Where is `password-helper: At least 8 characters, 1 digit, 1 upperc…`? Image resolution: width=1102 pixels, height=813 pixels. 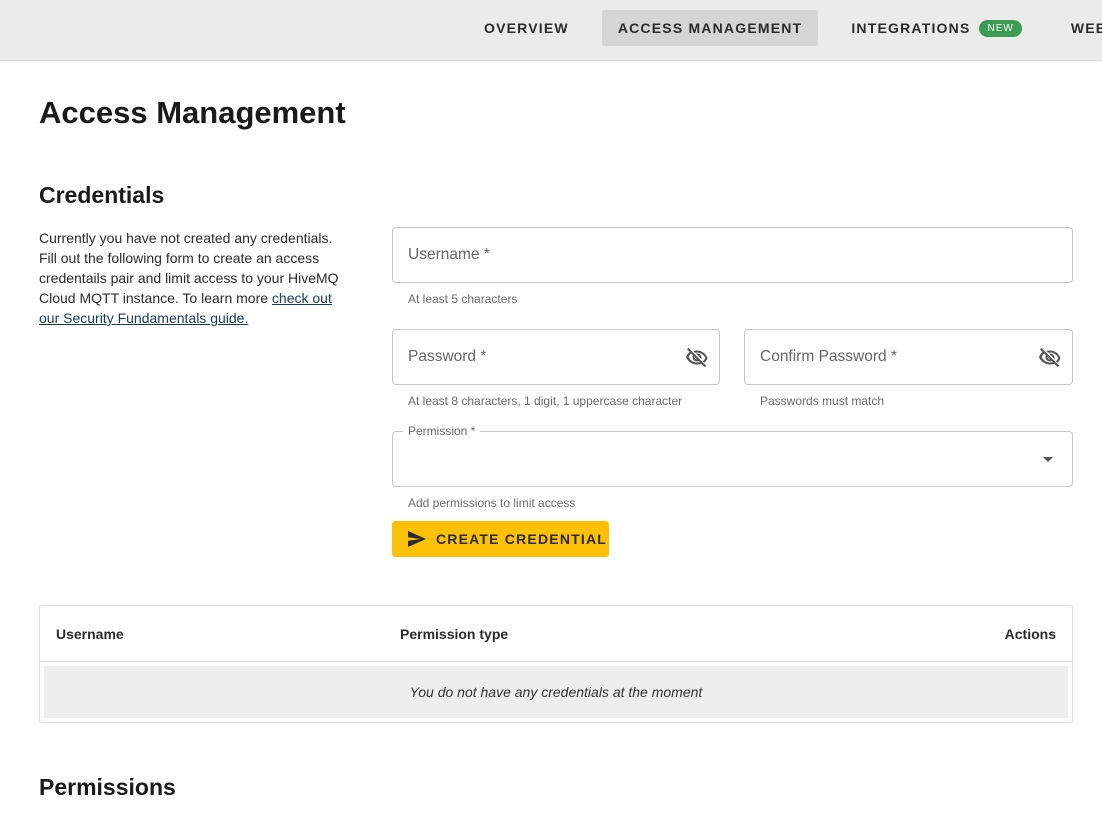
password-helper: At least 8 characters, 1 digit, 1 upperc… is located at coordinates (545, 401).